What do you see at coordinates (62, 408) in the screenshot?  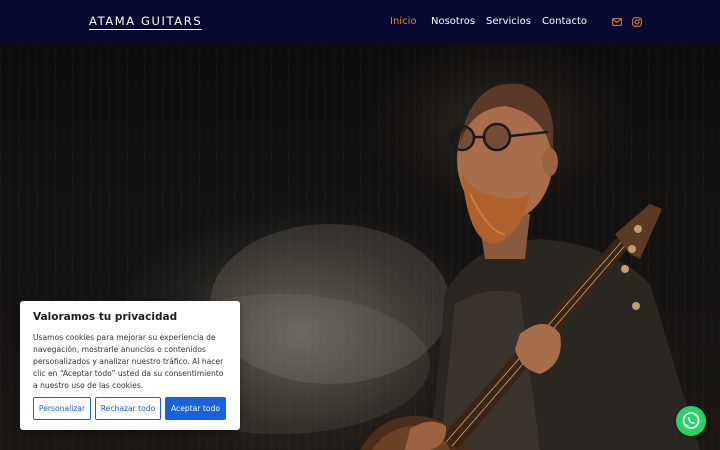 I see `customize-button: Personalizar` at bounding box center [62, 408].